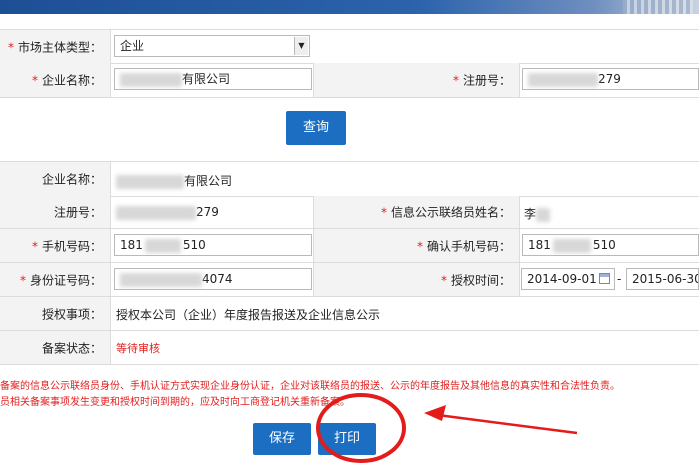 The image size is (699, 464). Describe the element at coordinates (604, 278) in the screenshot. I see `calendar-icon` at that location.